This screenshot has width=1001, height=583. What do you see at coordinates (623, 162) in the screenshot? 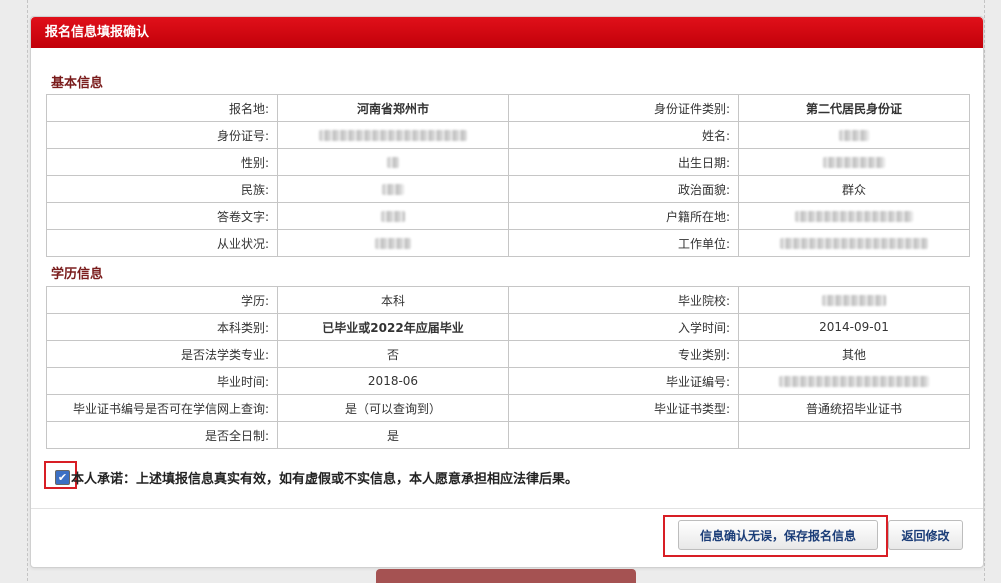
I see `field-label: 出生日期:` at bounding box center [623, 162].